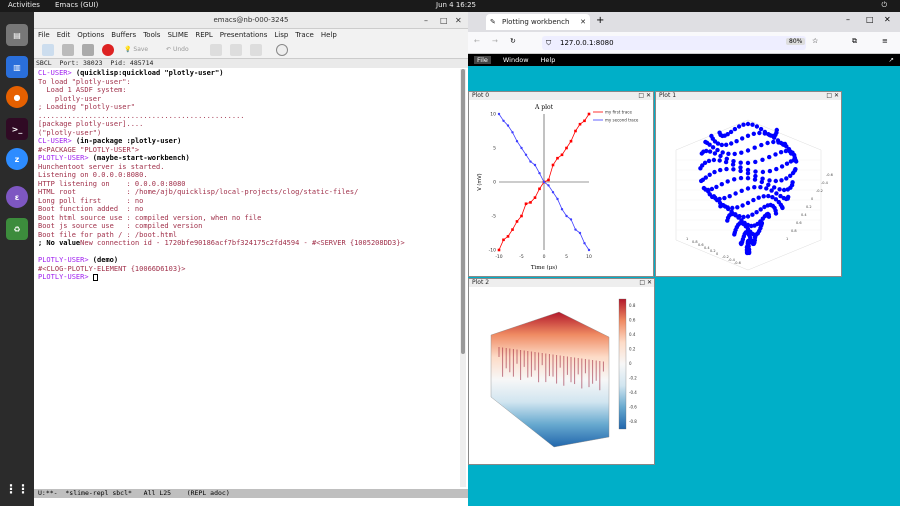 The image size is (900, 506). I want to click on active-app-name: Emacs (GUI), so click(76, 5).